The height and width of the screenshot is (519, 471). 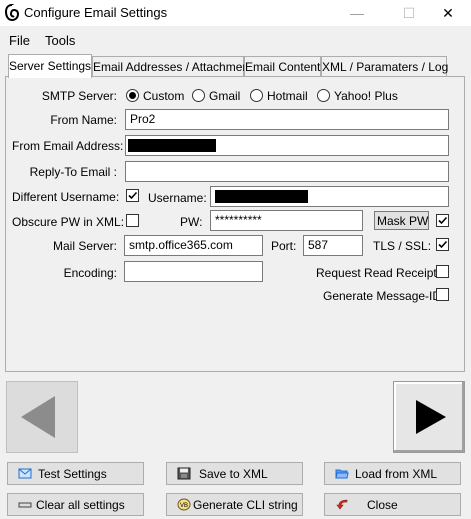 What do you see at coordinates (225, 96) in the screenshot?
I see `radio-gmail-label: Gmail` at bounding box center [225, 96].